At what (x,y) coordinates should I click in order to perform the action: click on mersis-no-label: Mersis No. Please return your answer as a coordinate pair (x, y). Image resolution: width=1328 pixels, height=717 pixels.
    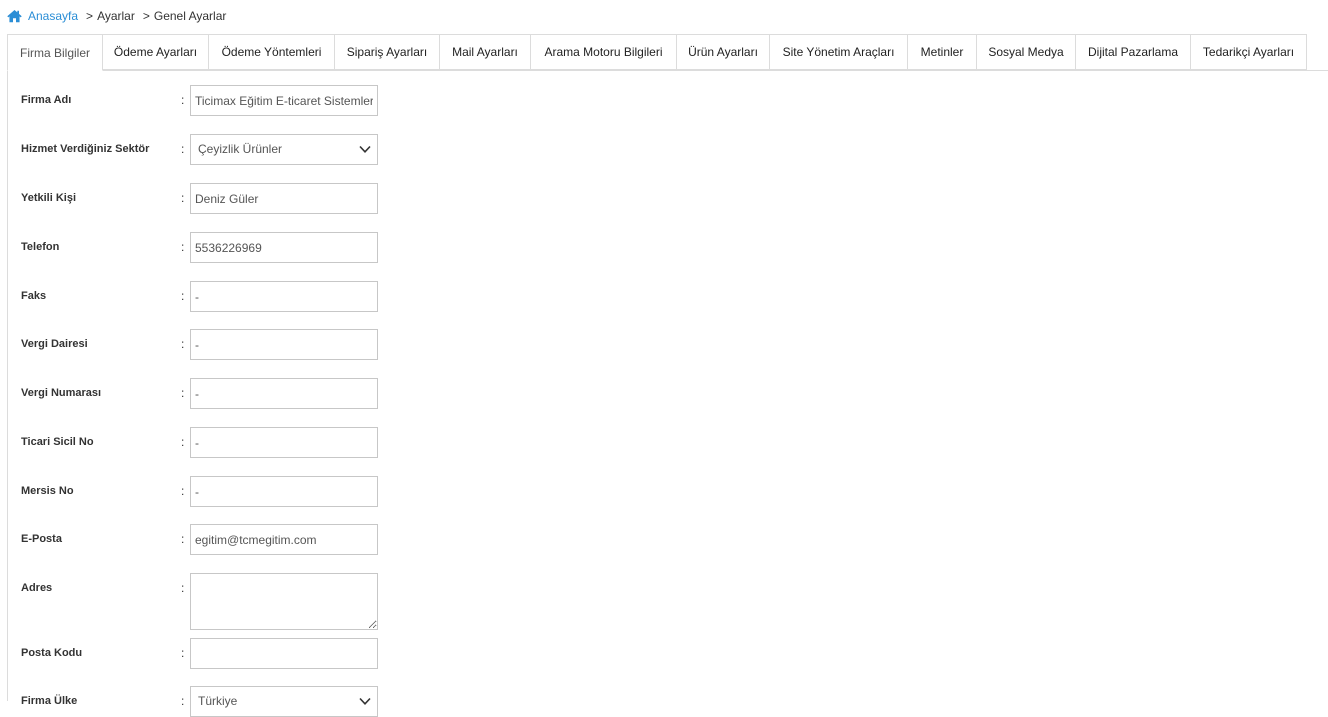
    Looking at the image, I should click on (47, 491).